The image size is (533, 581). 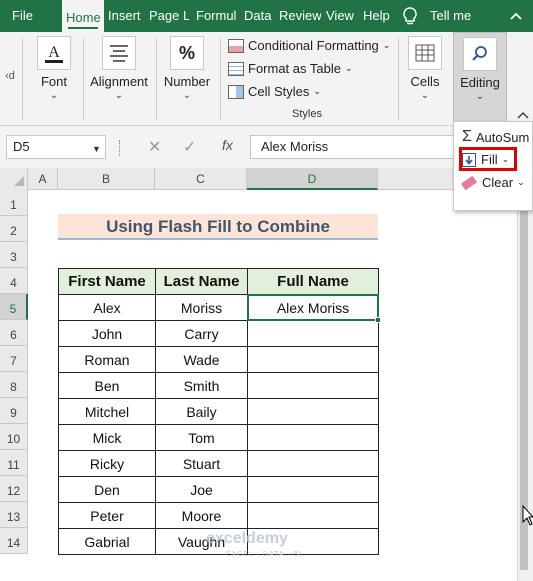 I want to click on row-header-4: 4, so click(x=14, y=281).